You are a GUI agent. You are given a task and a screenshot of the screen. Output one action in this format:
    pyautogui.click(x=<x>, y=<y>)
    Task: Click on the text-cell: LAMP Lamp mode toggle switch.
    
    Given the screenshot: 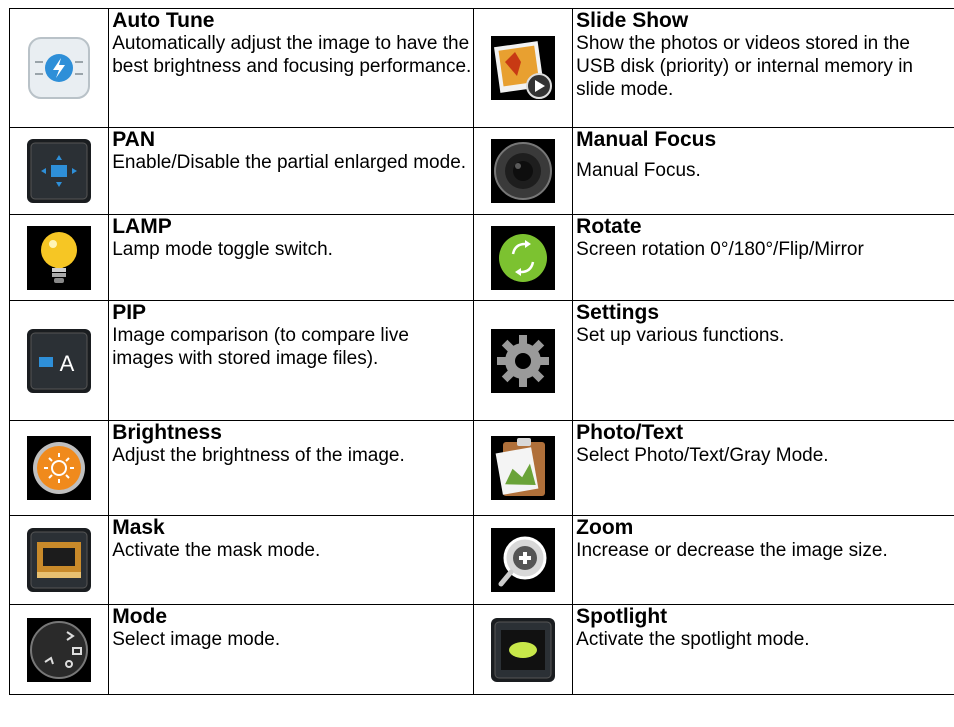 What is the action you would take?
    pyautogui.click(x=291, y=257)
    